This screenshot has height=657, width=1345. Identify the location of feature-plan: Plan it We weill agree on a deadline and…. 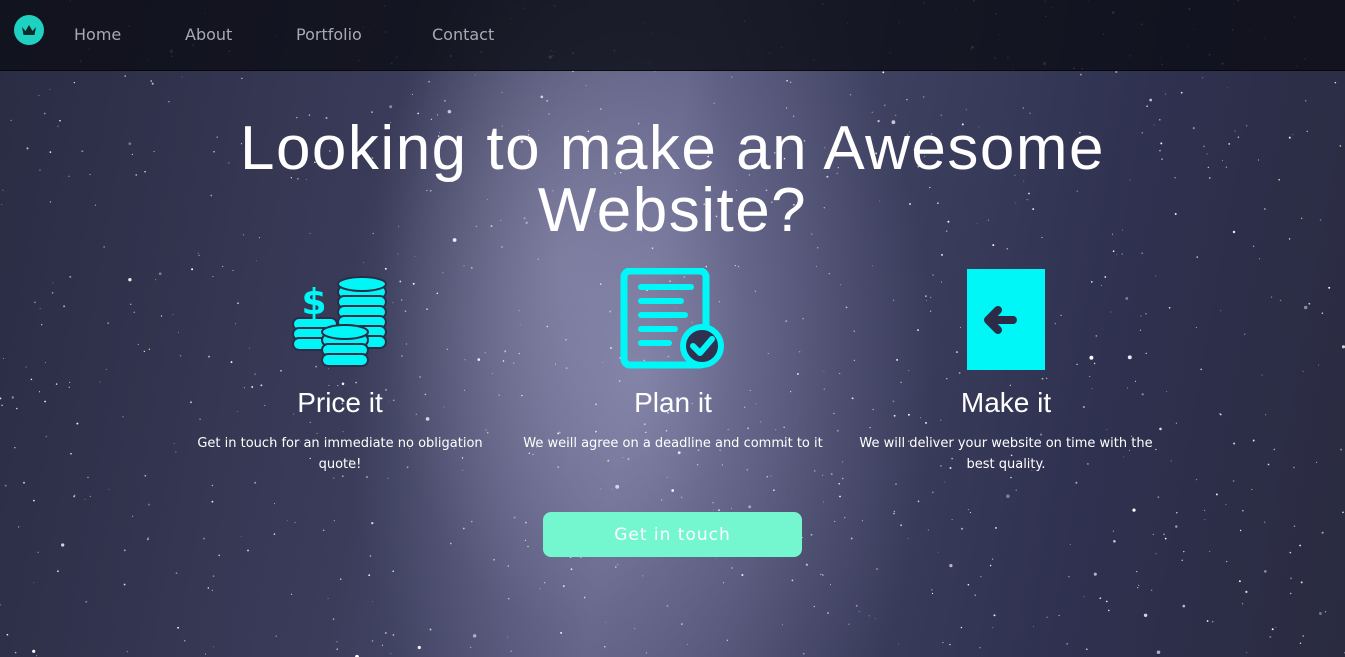
(673, 357).